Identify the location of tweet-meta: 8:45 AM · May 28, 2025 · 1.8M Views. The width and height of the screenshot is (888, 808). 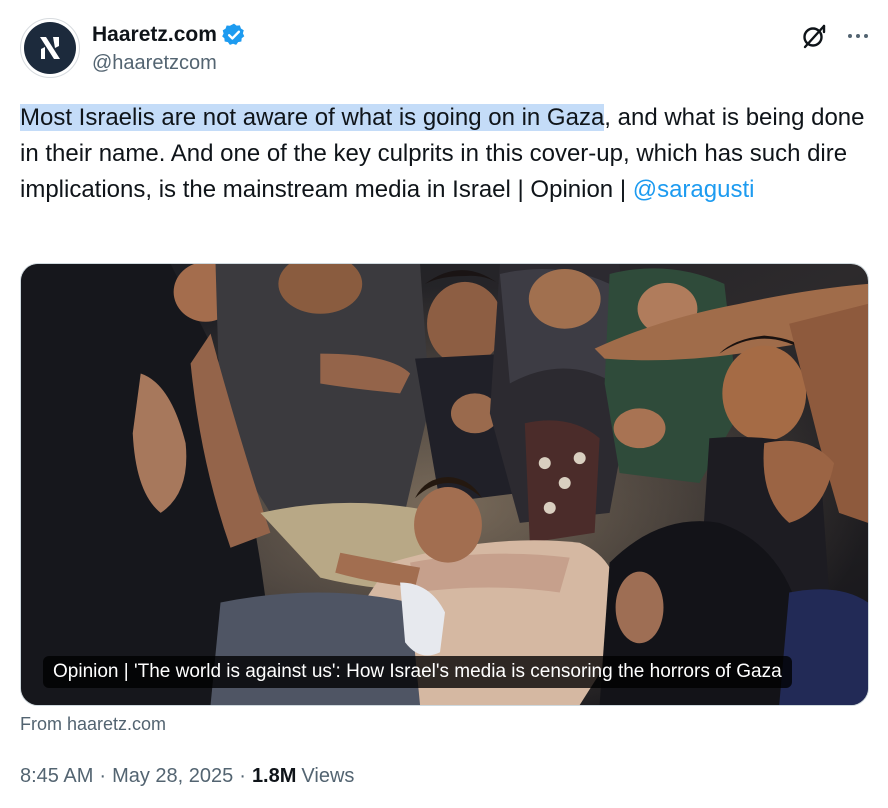
(187, 776).